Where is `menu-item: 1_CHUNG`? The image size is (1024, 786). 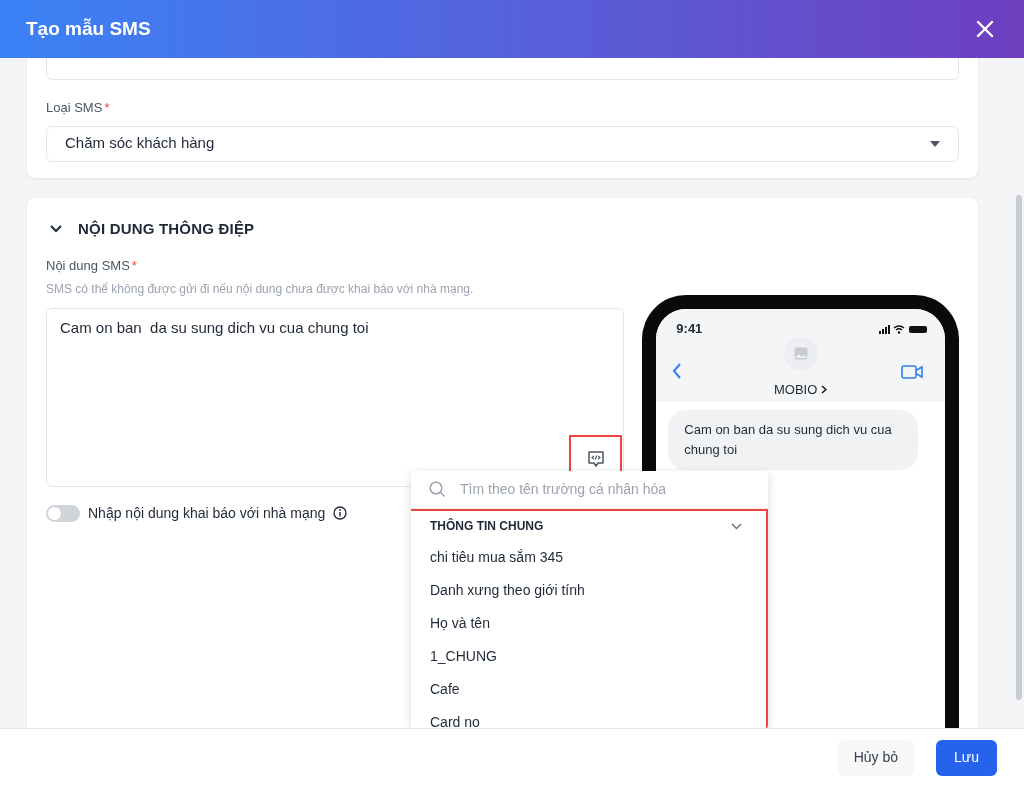
menu-item: 1_CHUNG is located at coordinates (586, 656).